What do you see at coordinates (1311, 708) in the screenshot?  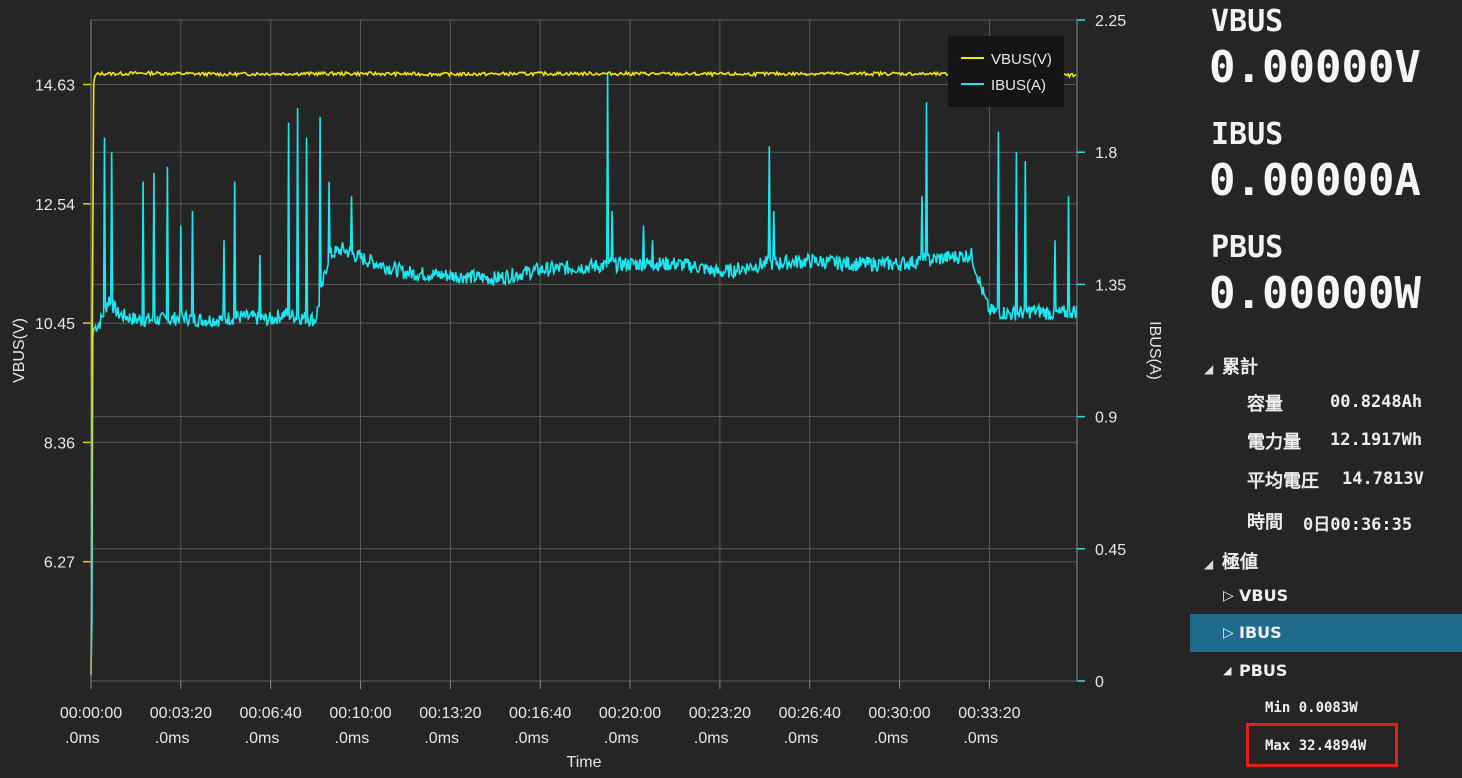 I see `pbus-min: Min 0.0083W` at bounding box center [1311, 708].